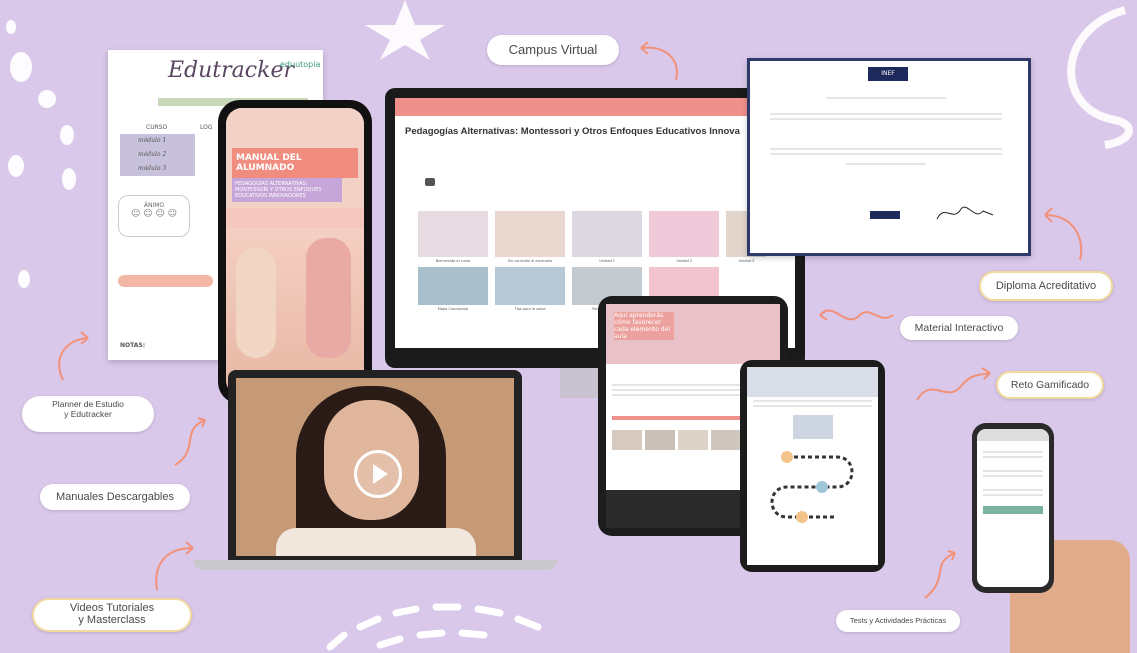 The width and height of the screenshot is (1137, 653). I want to click on play-icon, so click(378, 474).